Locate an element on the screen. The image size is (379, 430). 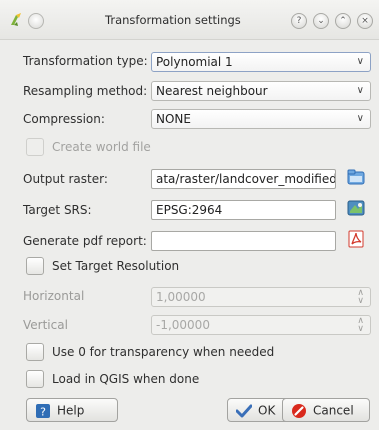
transformation-type-value: Polynomial 1 is located at coordinates (194, 62).